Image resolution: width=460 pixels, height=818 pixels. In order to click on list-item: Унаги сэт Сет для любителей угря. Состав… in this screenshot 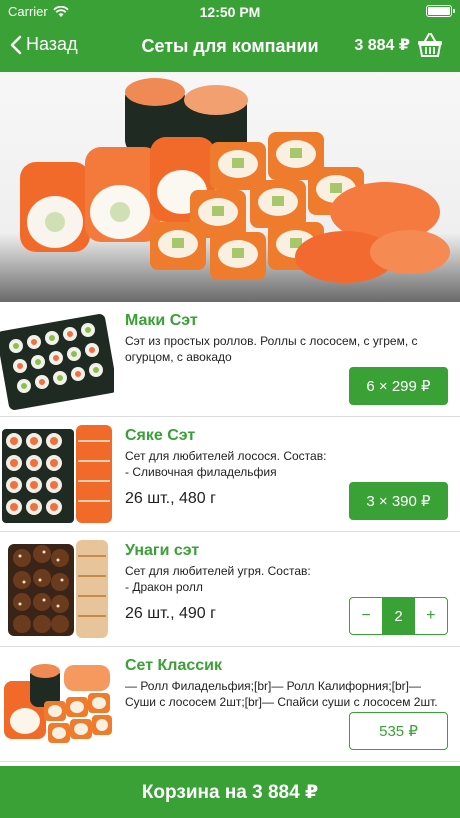, I will do `click(230, 589)`.